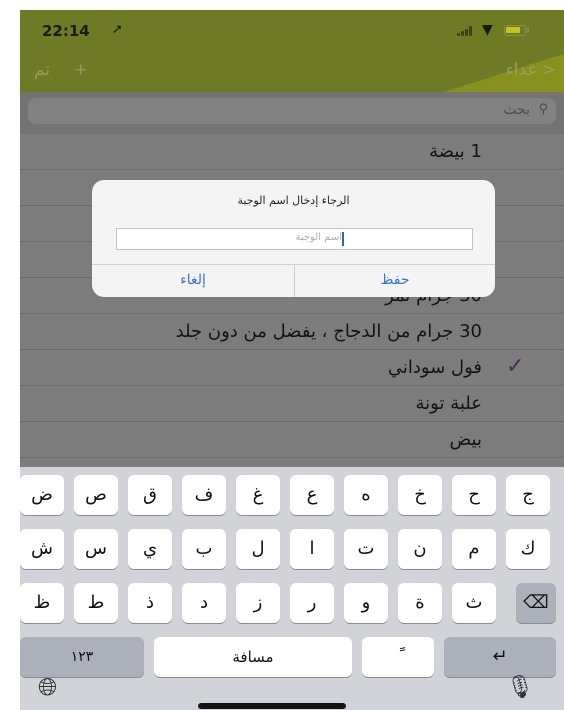  I want to click on key-alif: ا, so click(312, 549).